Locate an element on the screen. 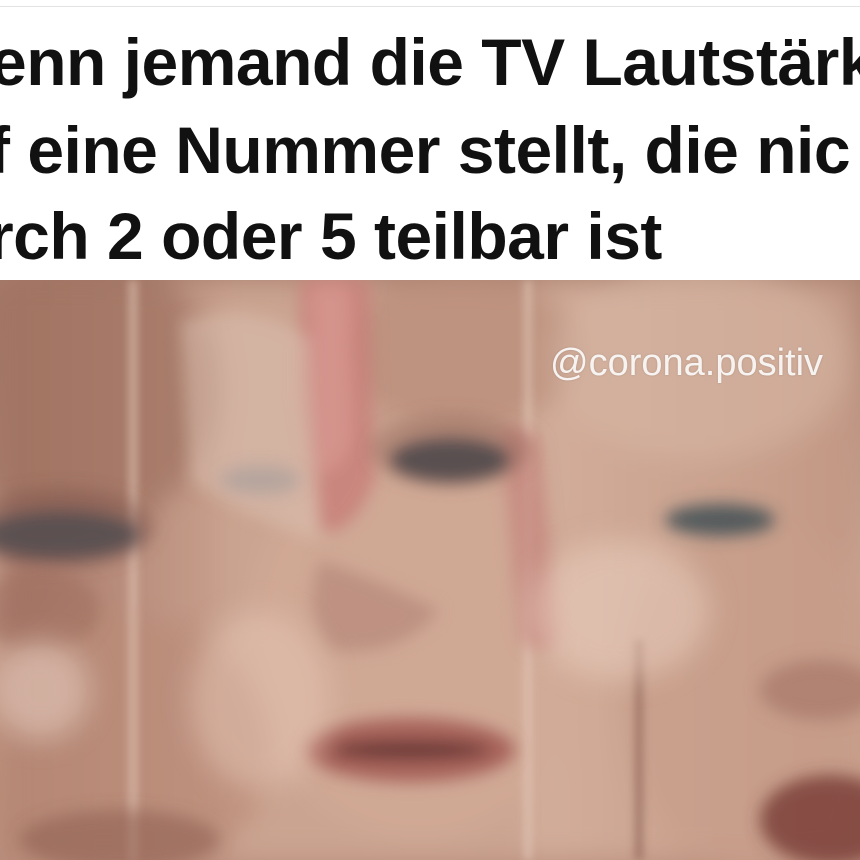 This screenshot has width=860, height=860. caption-line-1: enn jemand die TV Lautstärk is located at coordinates (430, 62).